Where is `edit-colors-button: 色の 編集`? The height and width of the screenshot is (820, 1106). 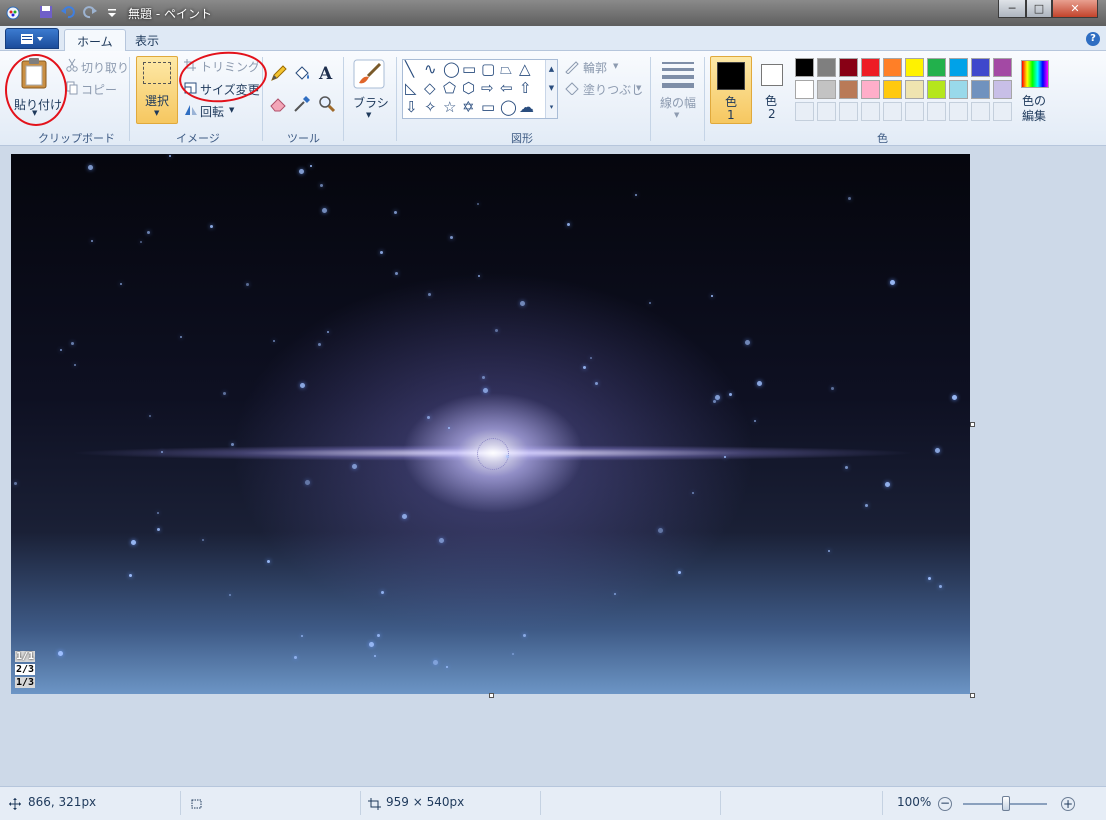 edit-colors-button: 色の 編集 is located at coordinates (1035, 90).